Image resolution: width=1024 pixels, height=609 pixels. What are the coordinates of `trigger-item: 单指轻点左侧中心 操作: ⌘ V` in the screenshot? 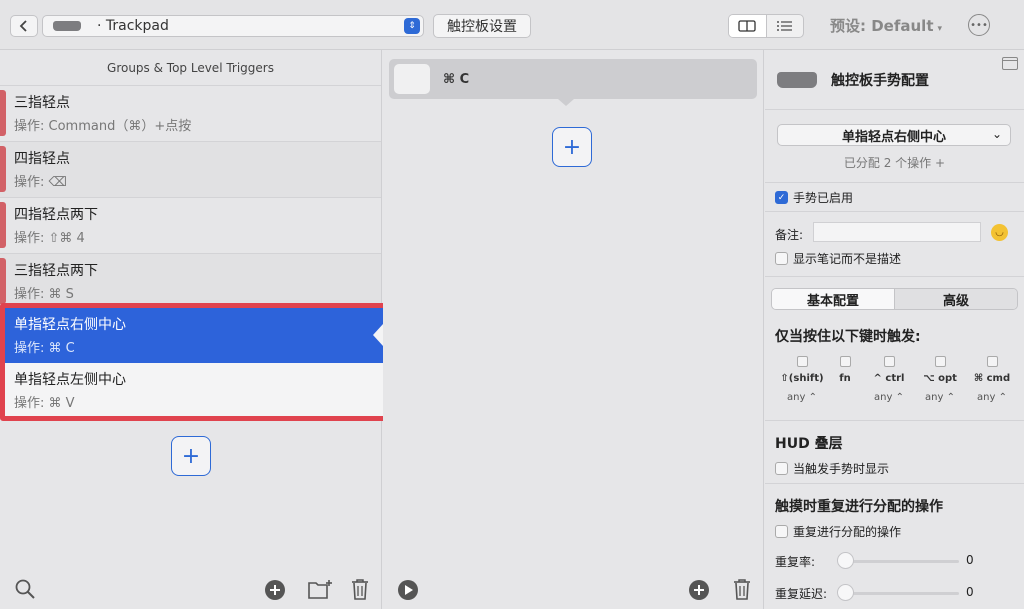 It's located at (194, 389).